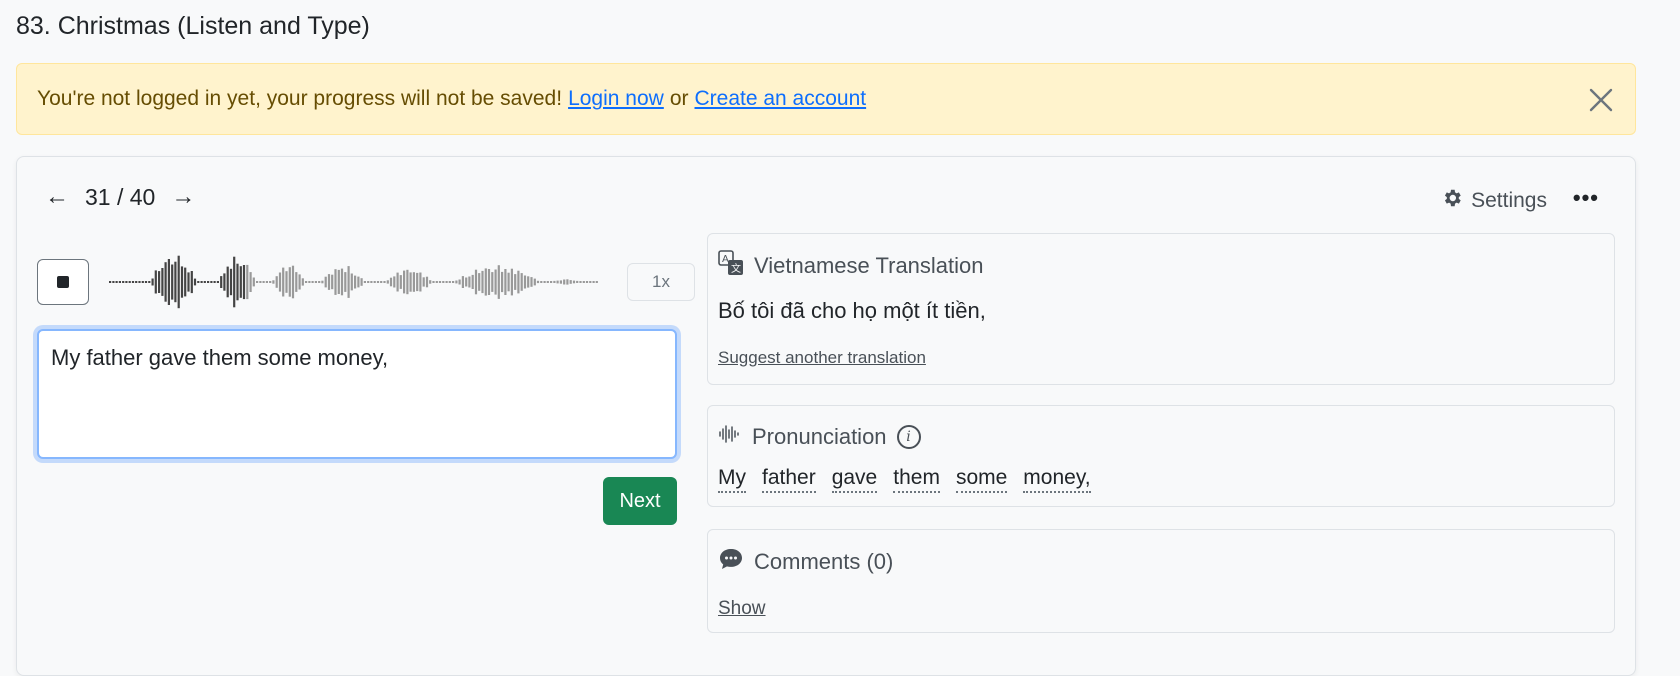 This screenshot has height=676, width=1680. I want to click on stop-button, so click(63, 282).